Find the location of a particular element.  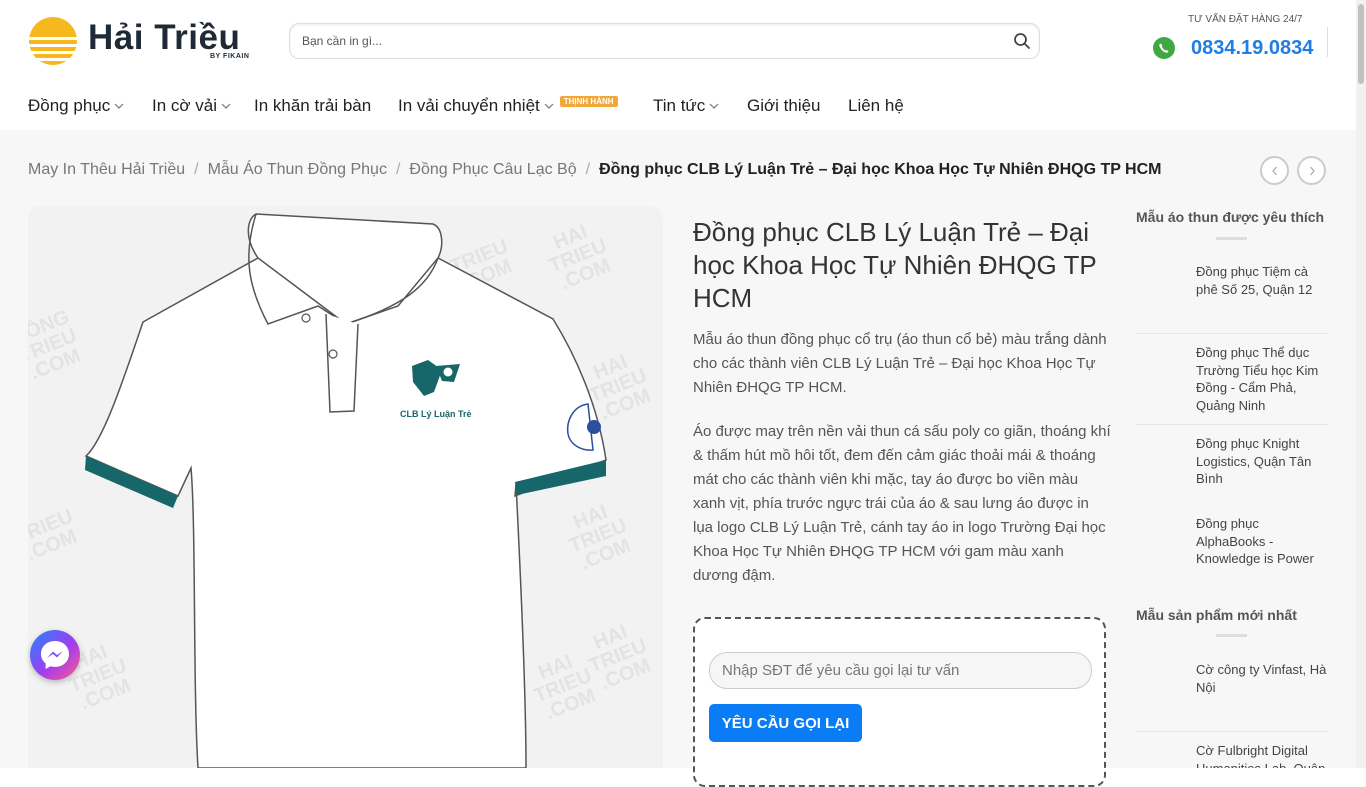

sidebar-product-item: Đồng phục Tiệm cà phê Số 25, Quận 12 is located at coordinates (1232, 298).